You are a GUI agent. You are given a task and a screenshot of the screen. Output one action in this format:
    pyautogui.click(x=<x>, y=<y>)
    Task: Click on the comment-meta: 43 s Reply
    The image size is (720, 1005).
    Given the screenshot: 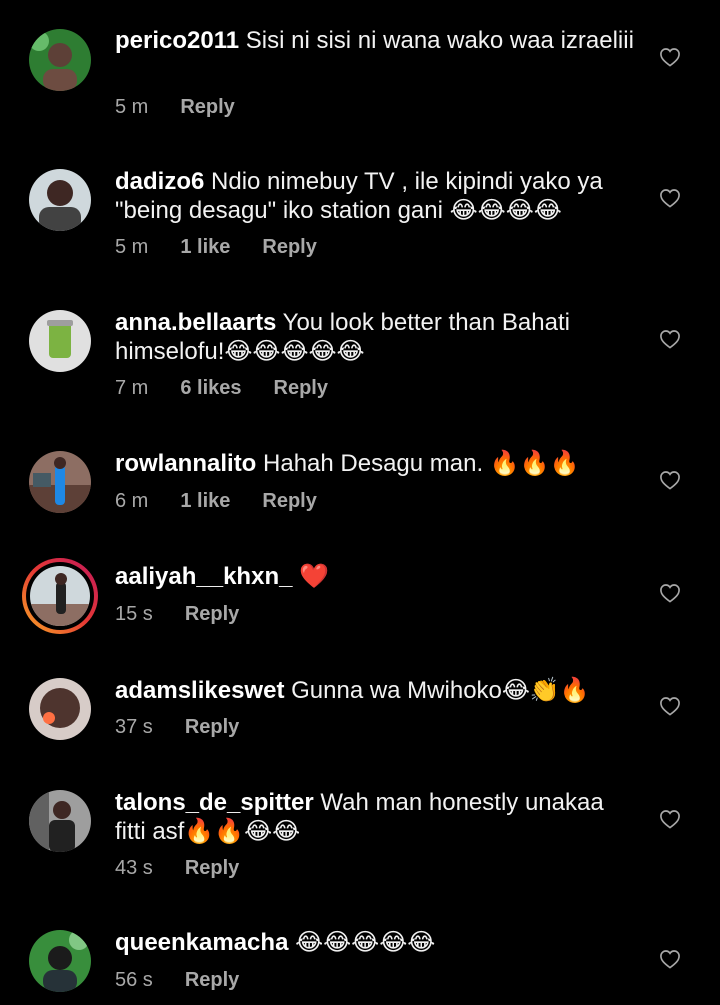 What is the action you would take?
    pyautogui.click(x=193, y=868)
    